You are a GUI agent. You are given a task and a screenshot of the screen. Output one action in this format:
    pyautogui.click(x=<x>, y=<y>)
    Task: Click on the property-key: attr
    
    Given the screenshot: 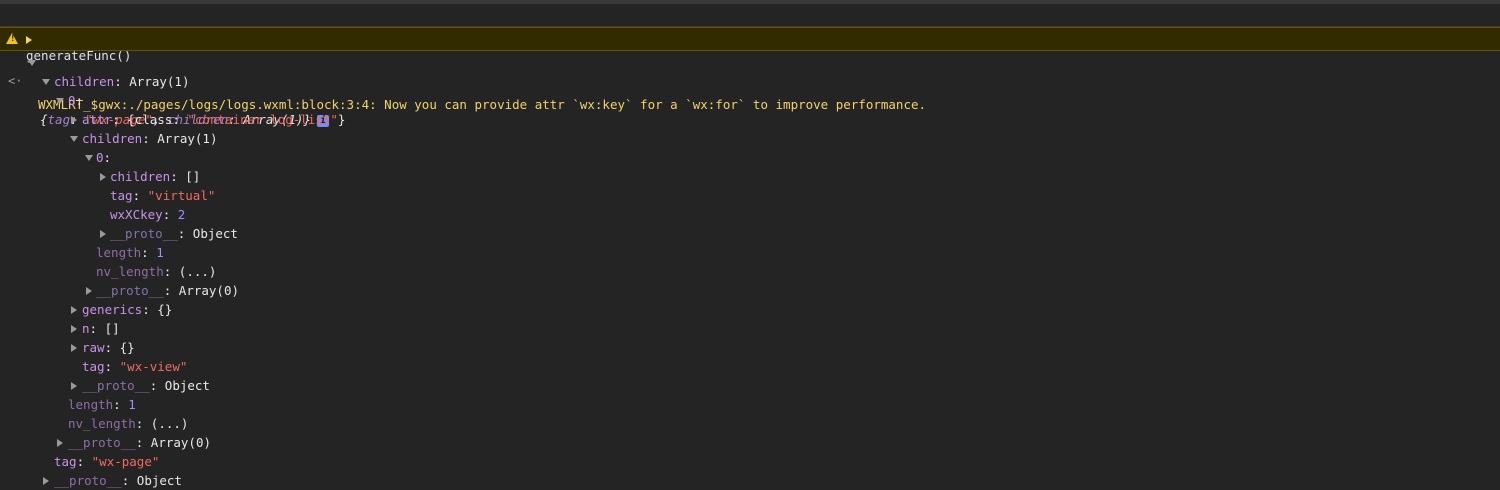 What is the action you would take?
    pyautogui.click(x=97, y=119)
    